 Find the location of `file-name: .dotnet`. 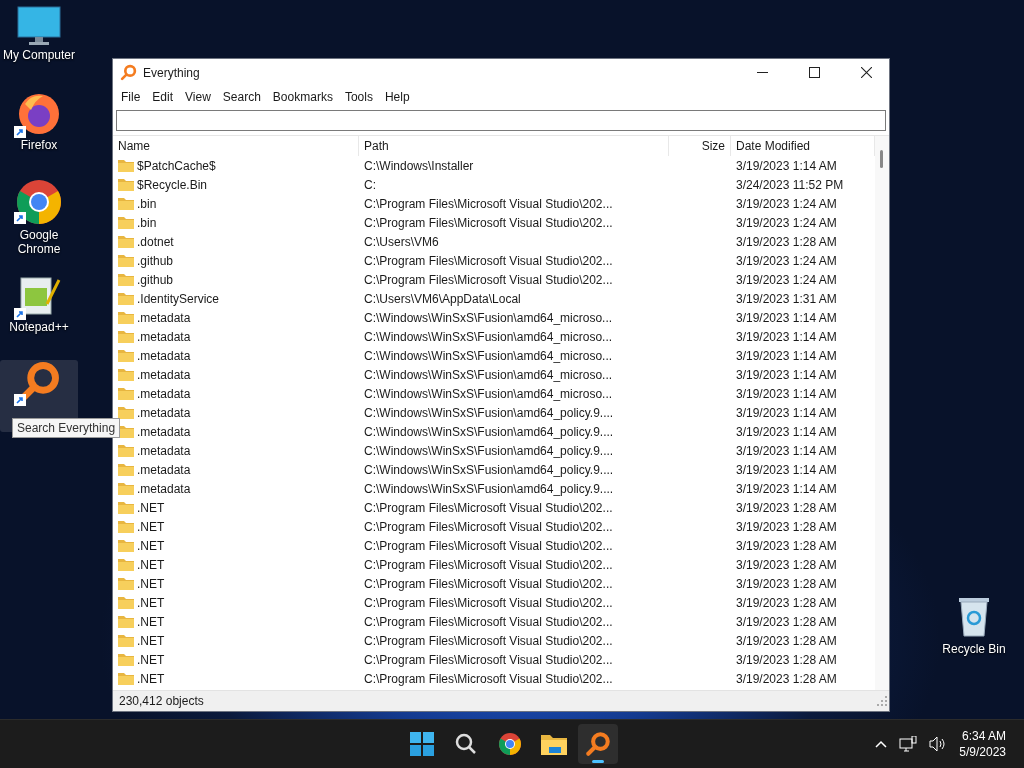

file-name: .dotnet is located at coordinates (155, 241).